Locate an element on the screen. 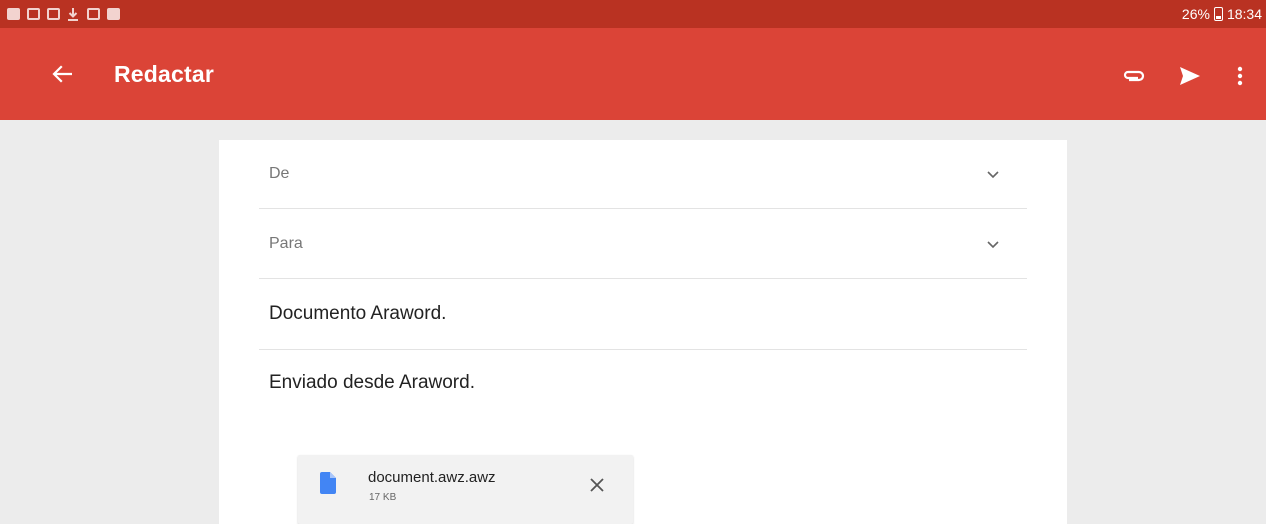 This screenshot has height=524, width=1266. clock: 18:34 is located at coordinates (1244, 14).